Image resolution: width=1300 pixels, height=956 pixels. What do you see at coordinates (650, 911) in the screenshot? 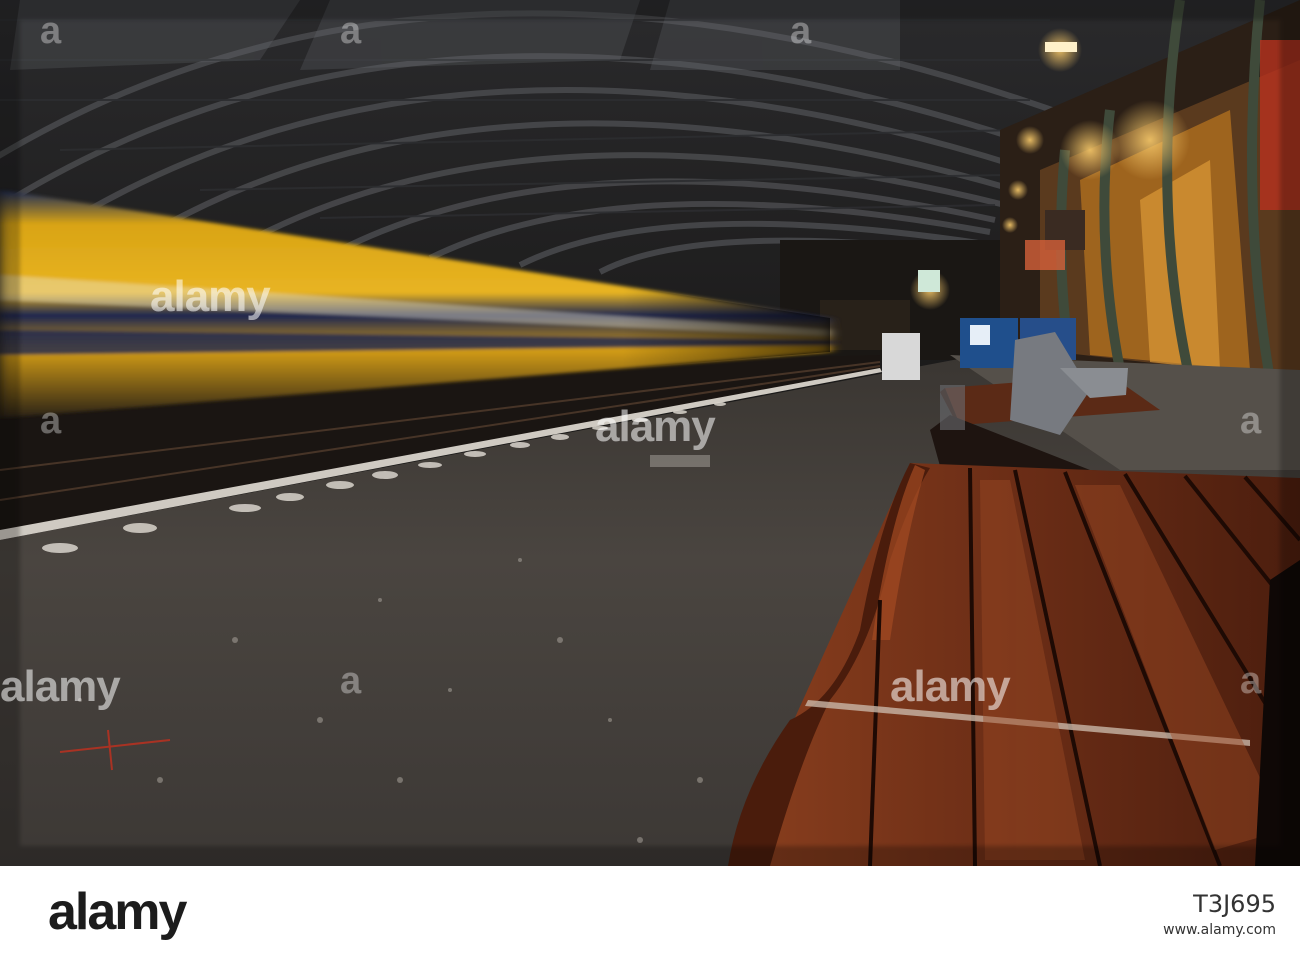
I see `stock-footer: alamy T3J695 www.alamy.com` at bounding box center [650, 911].